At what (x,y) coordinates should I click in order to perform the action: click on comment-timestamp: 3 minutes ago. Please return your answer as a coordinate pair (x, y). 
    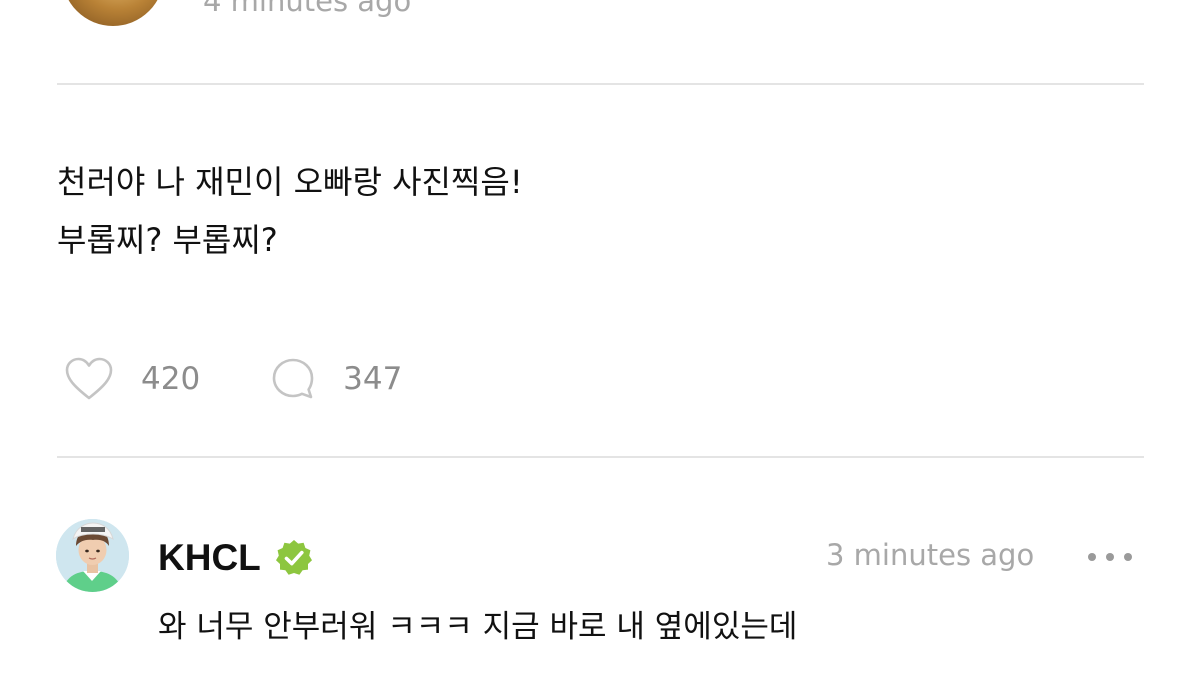
    Looking at the image, I should click on (930, 555).